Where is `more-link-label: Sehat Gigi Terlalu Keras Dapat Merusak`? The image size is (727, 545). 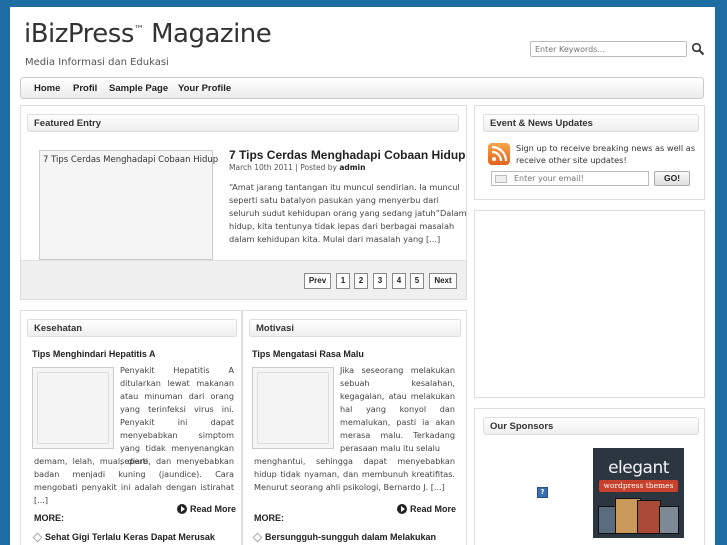 more-link-label: Sehat Gigi Terlalu Keras Dapat Merusak is located at coordinates (130, 537).